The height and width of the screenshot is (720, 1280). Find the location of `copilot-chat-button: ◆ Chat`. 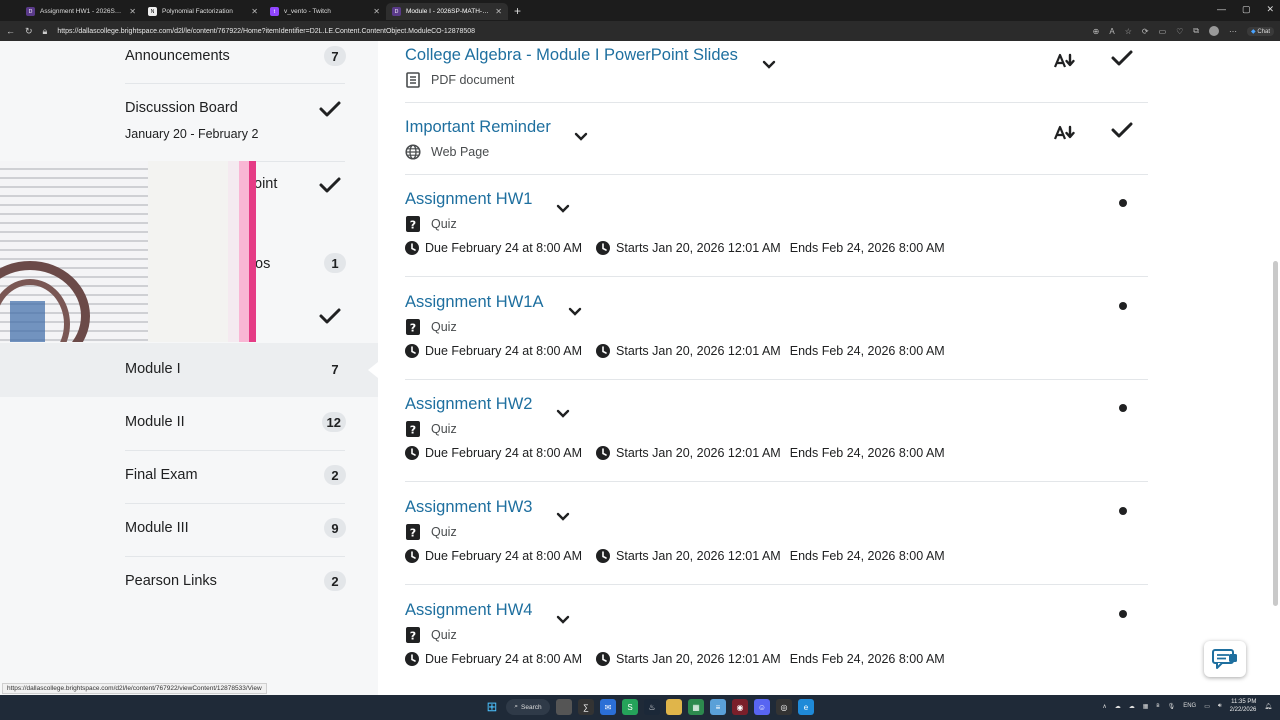

copilot-chat-button: ◆ Chat is located at coordinates (1260, 31).